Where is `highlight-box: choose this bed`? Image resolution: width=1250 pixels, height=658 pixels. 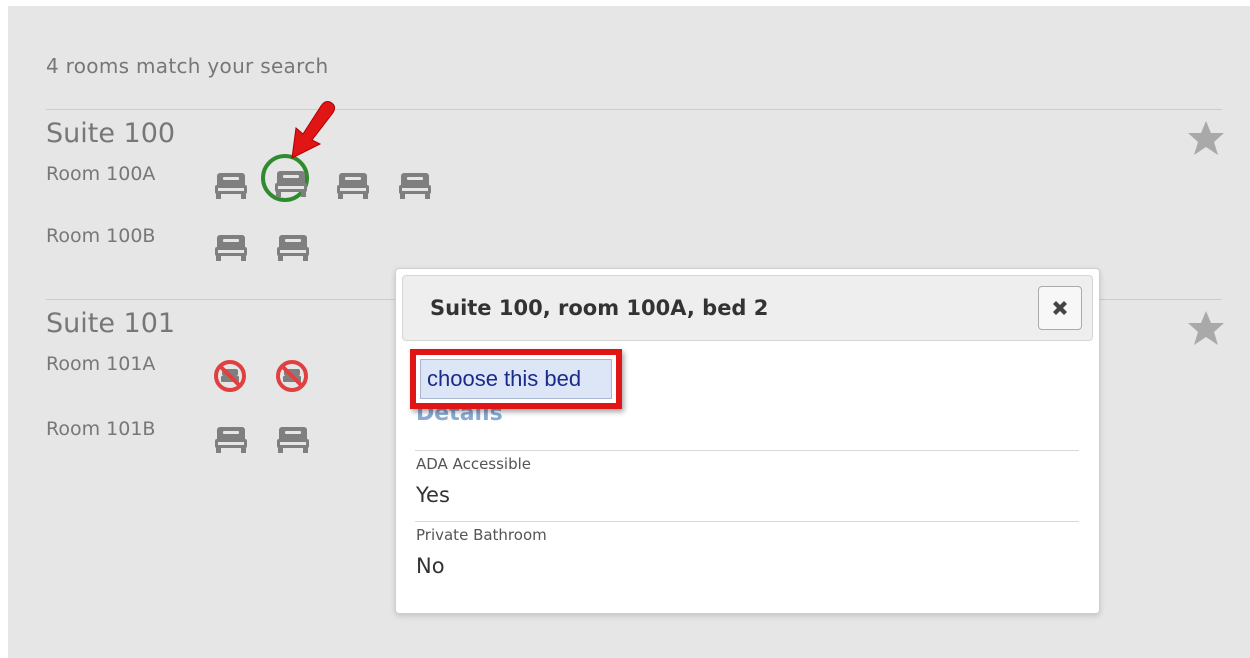 highlight-box: choose this bed is located at coordinates (516, 379).